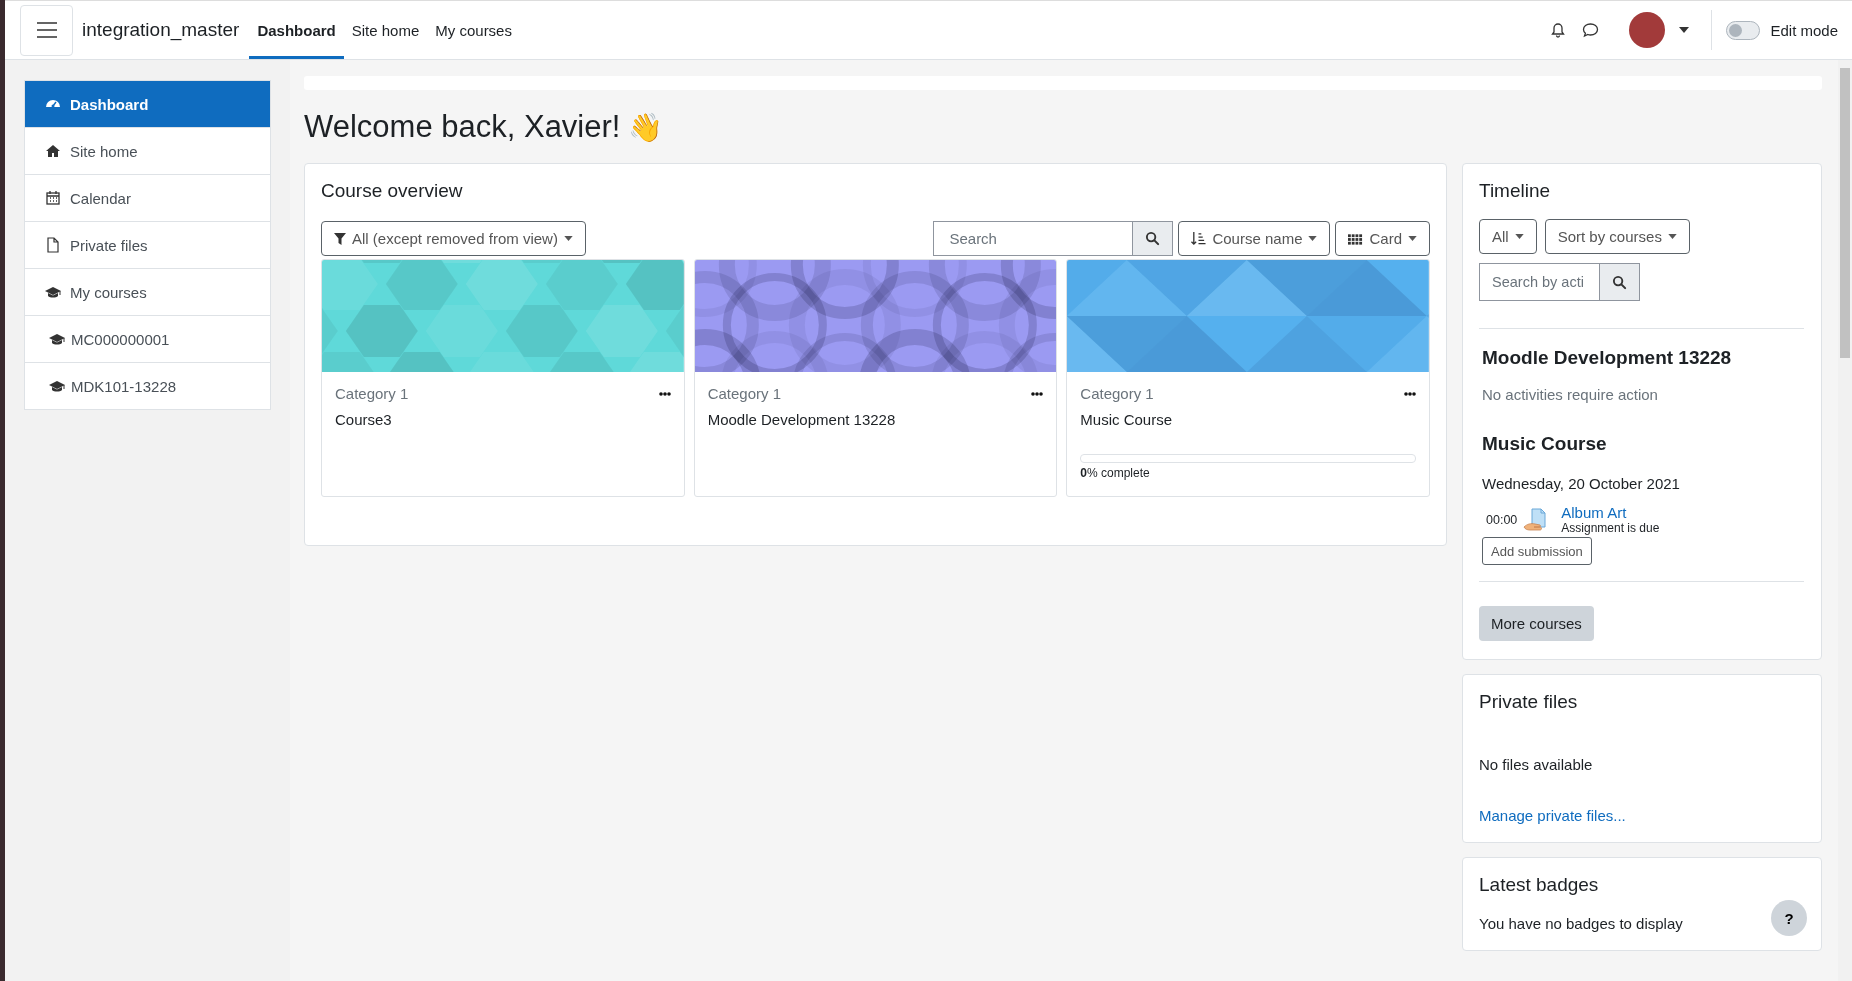  I want to click on home-icon, so click(53, 151).